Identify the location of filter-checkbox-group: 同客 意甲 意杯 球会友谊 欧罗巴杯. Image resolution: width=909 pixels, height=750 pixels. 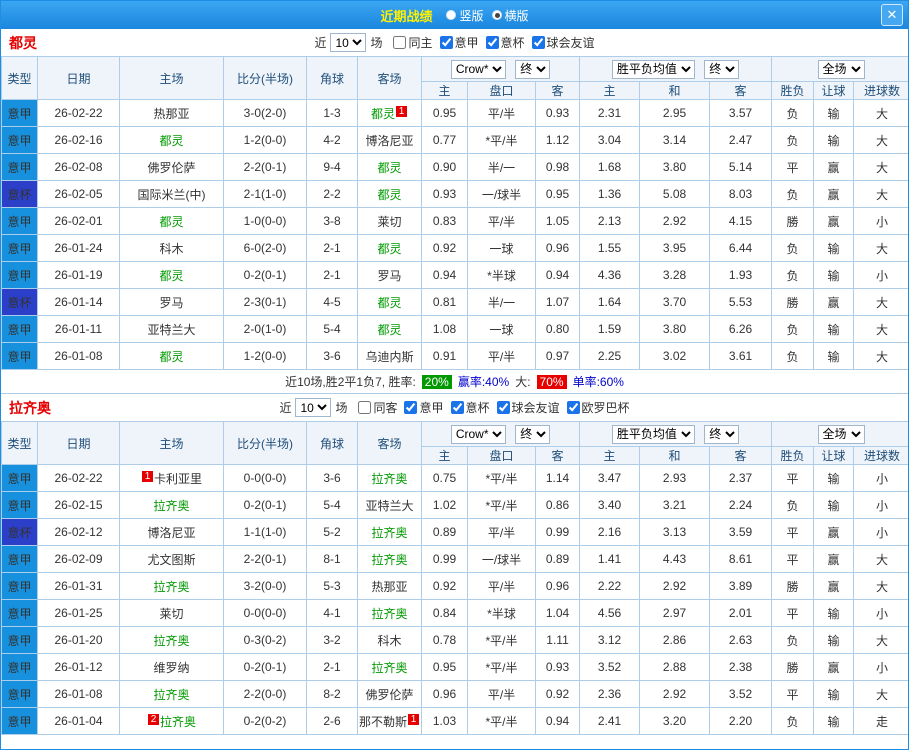
(490, 407).